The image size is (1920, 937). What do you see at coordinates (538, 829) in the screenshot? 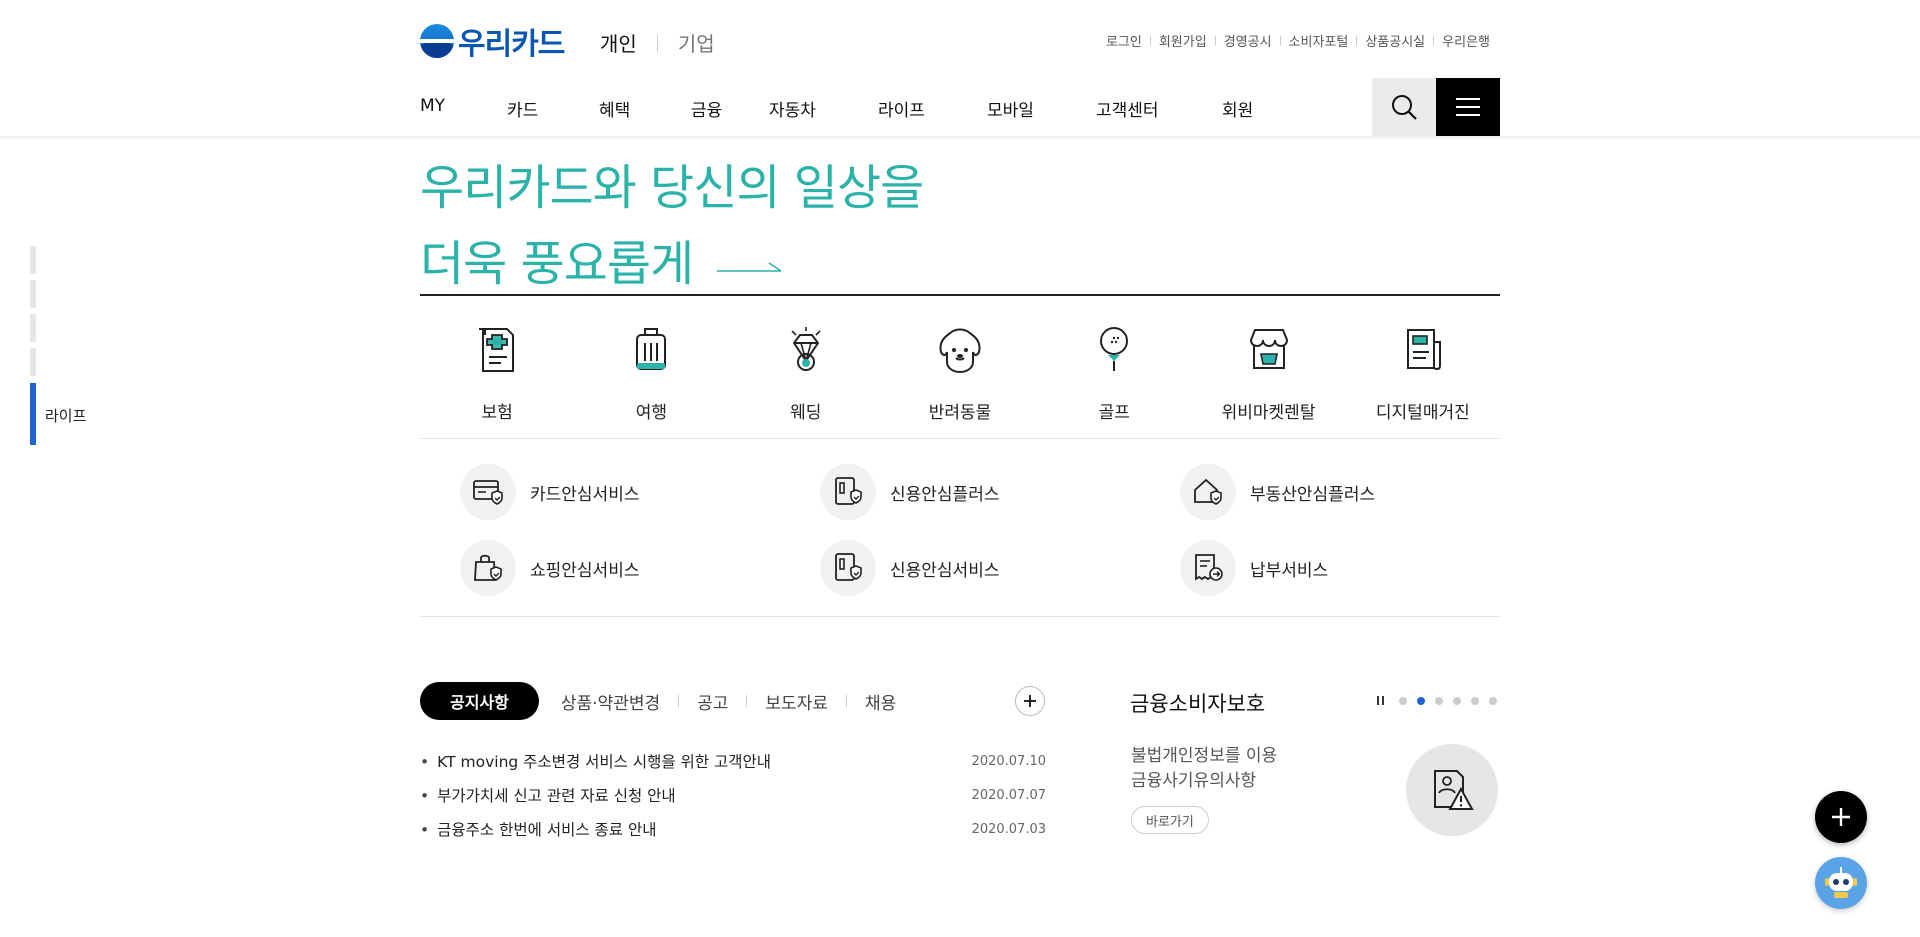
I see `notice-title: 금융주소 한번에 서비스 종료 안내` at bounding box center [538, 829].